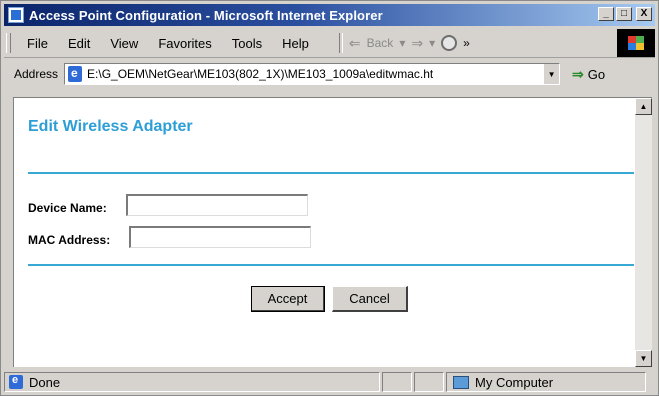  I want to click on status-main: Done, so click(192, 382).